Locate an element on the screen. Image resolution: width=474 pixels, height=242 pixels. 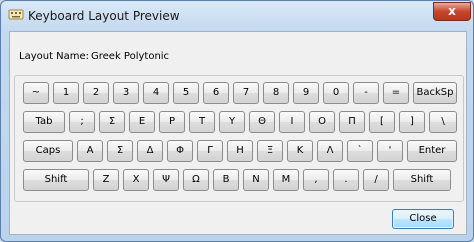
key: Τ is located at coordinates (202, 122).